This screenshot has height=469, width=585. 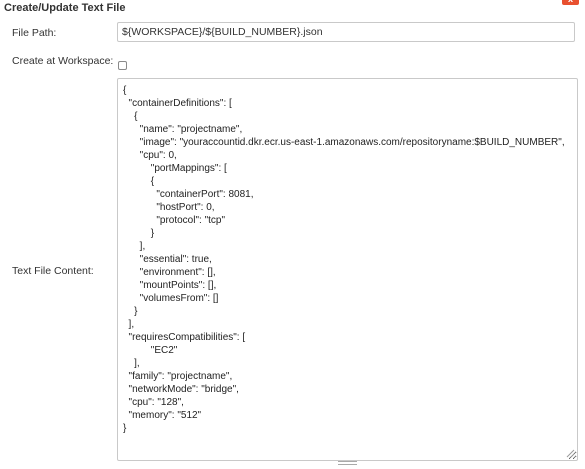 I want to click on create-at-workspace-checkbox, so click(x=122, y=65).